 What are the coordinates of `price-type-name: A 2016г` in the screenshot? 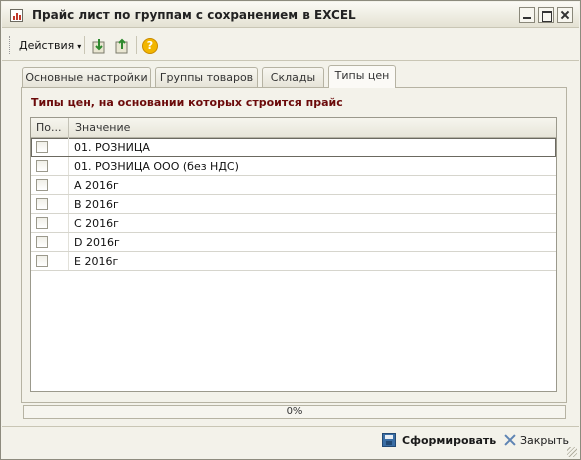 It's located at (96, 185).